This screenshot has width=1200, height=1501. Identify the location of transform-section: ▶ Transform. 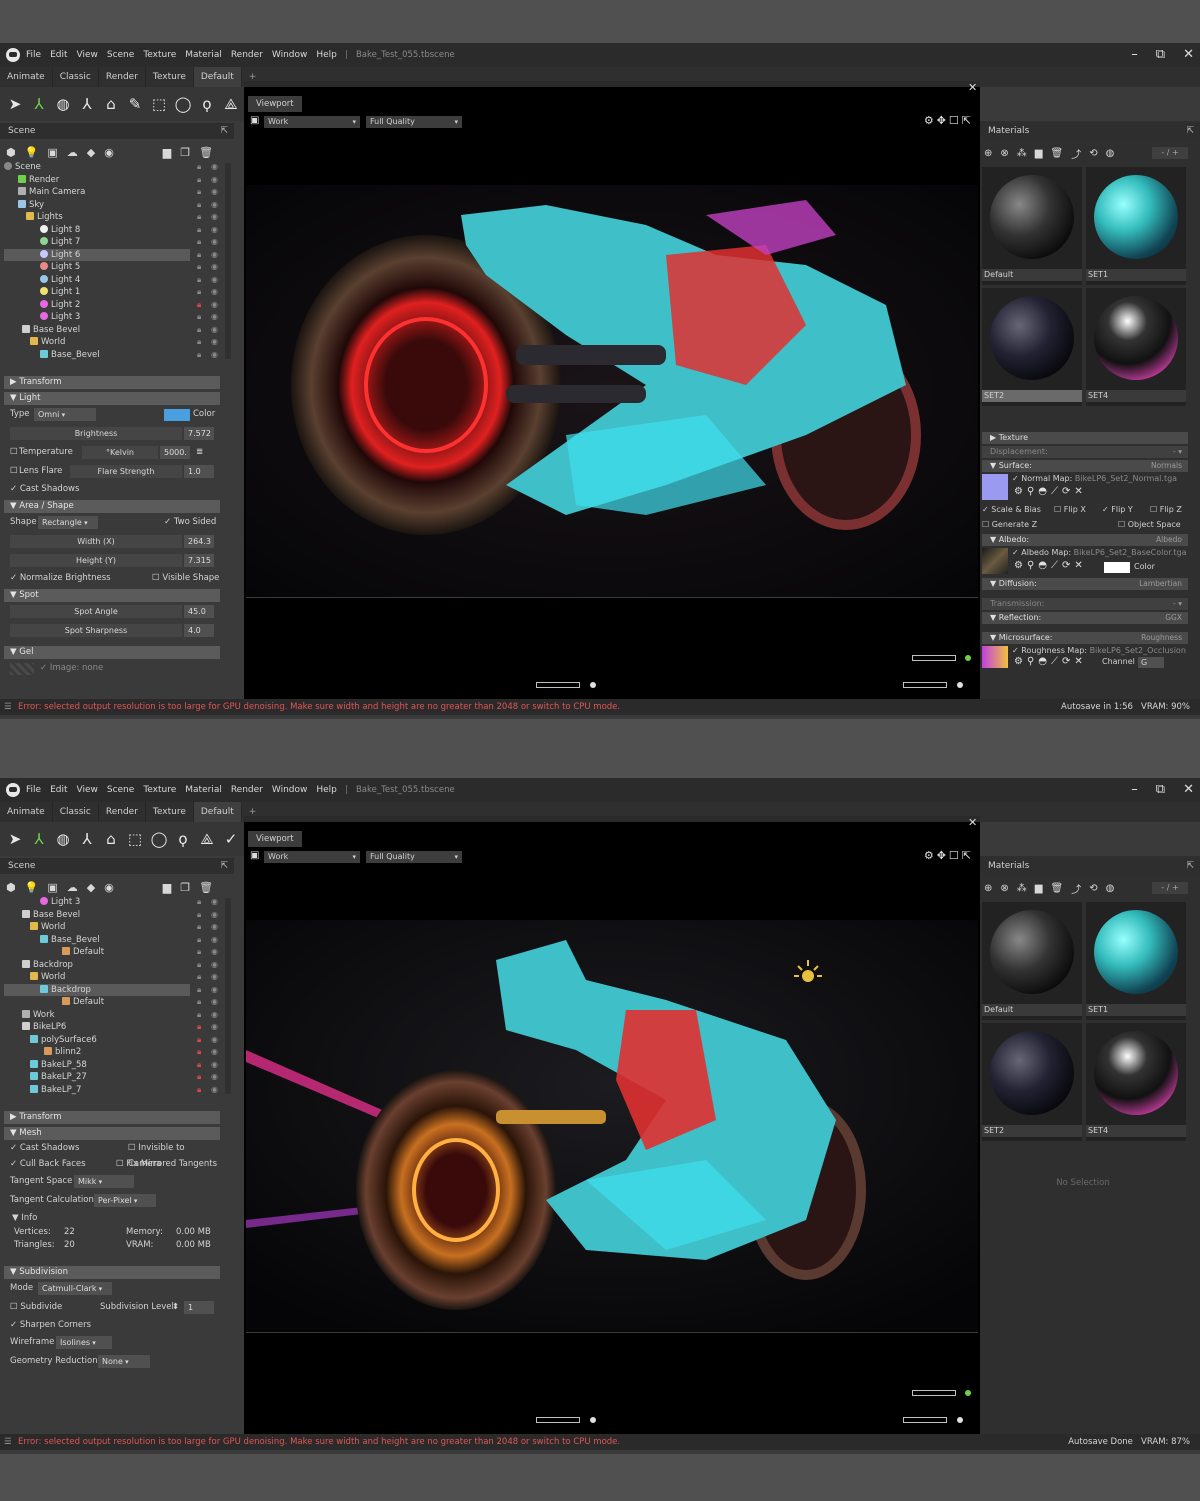
(112, 382).